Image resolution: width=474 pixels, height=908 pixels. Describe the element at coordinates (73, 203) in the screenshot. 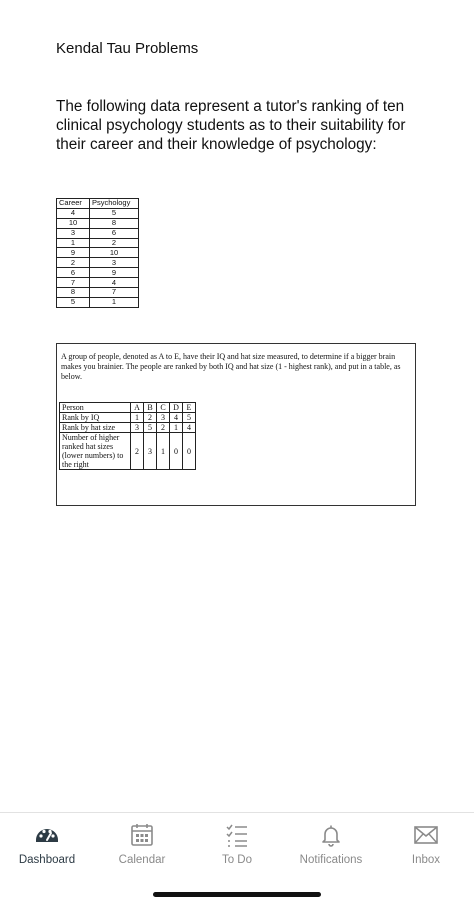

I see `column-header-career: Career` at that location.